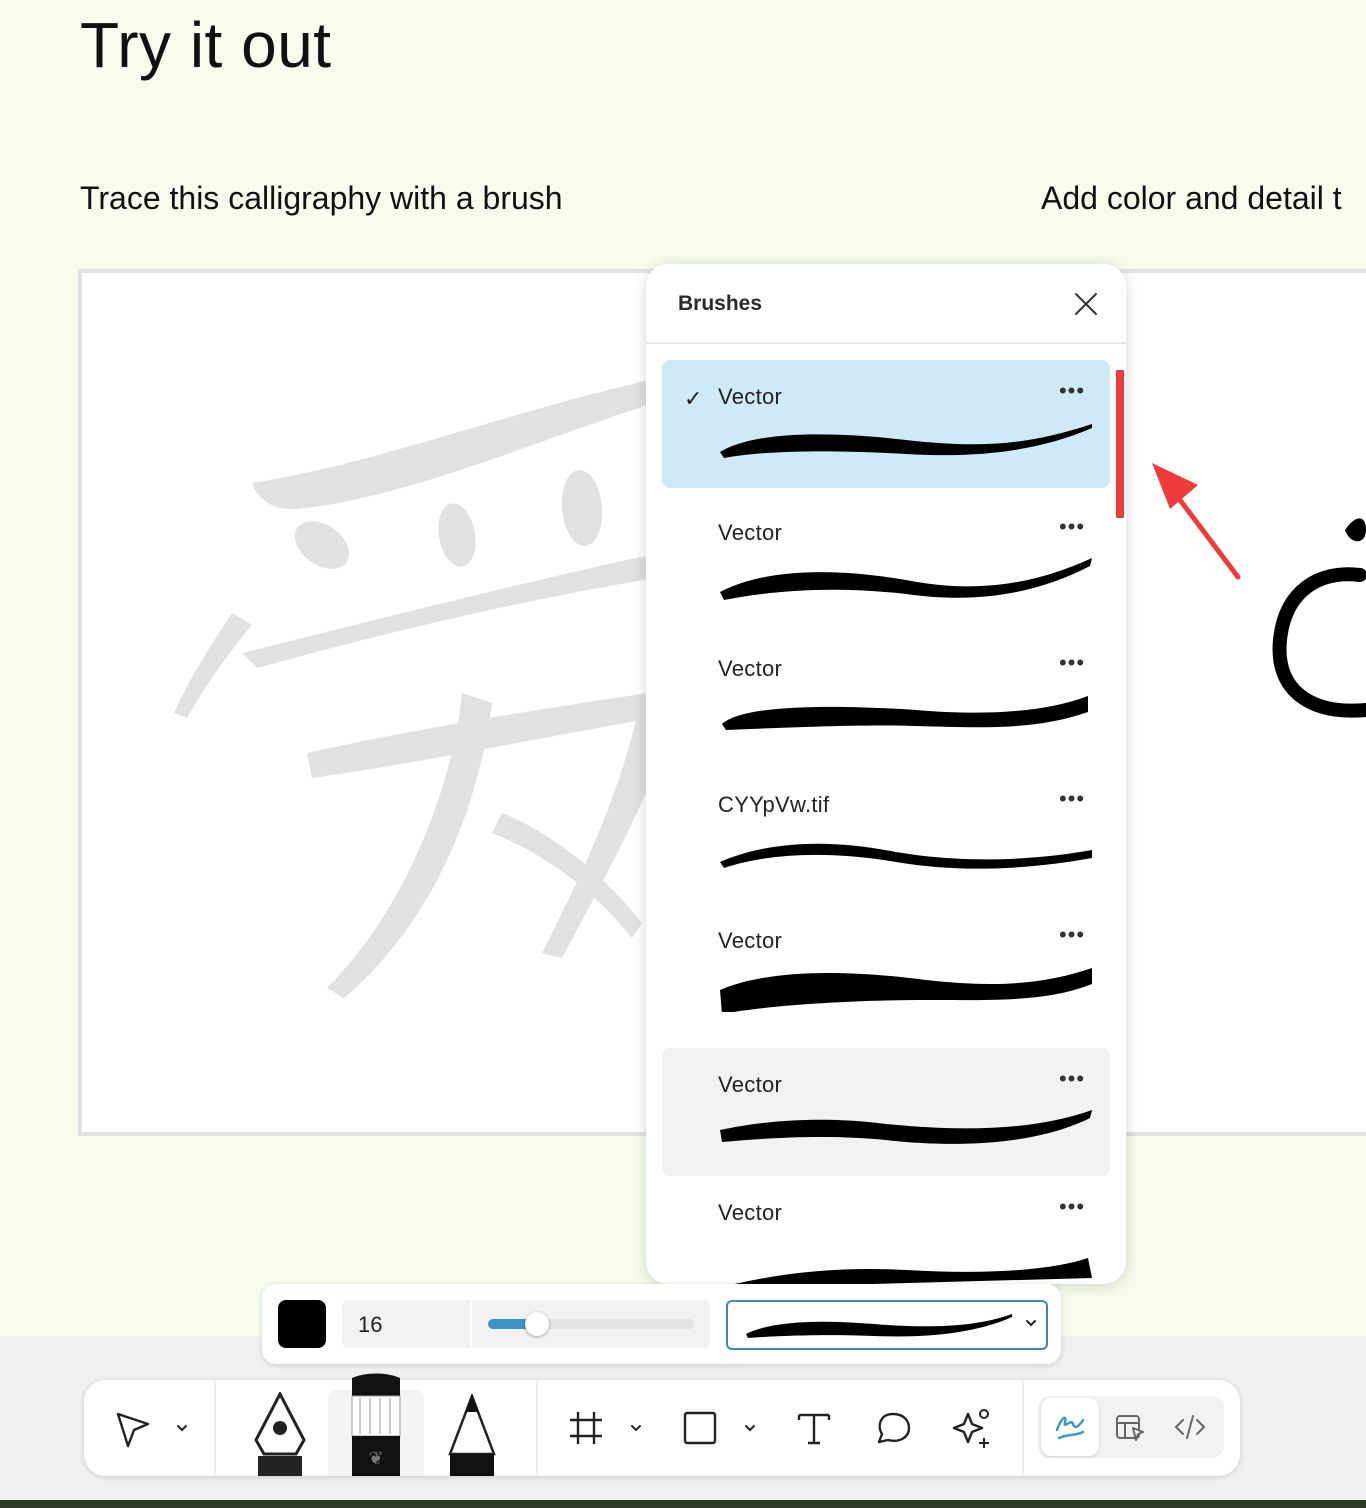 The height and width of the screenshot is (1508, 1366). Describe the element at coordinates (406, 1324) in the screenshot. I see `brush-size-input: 16` at that location.